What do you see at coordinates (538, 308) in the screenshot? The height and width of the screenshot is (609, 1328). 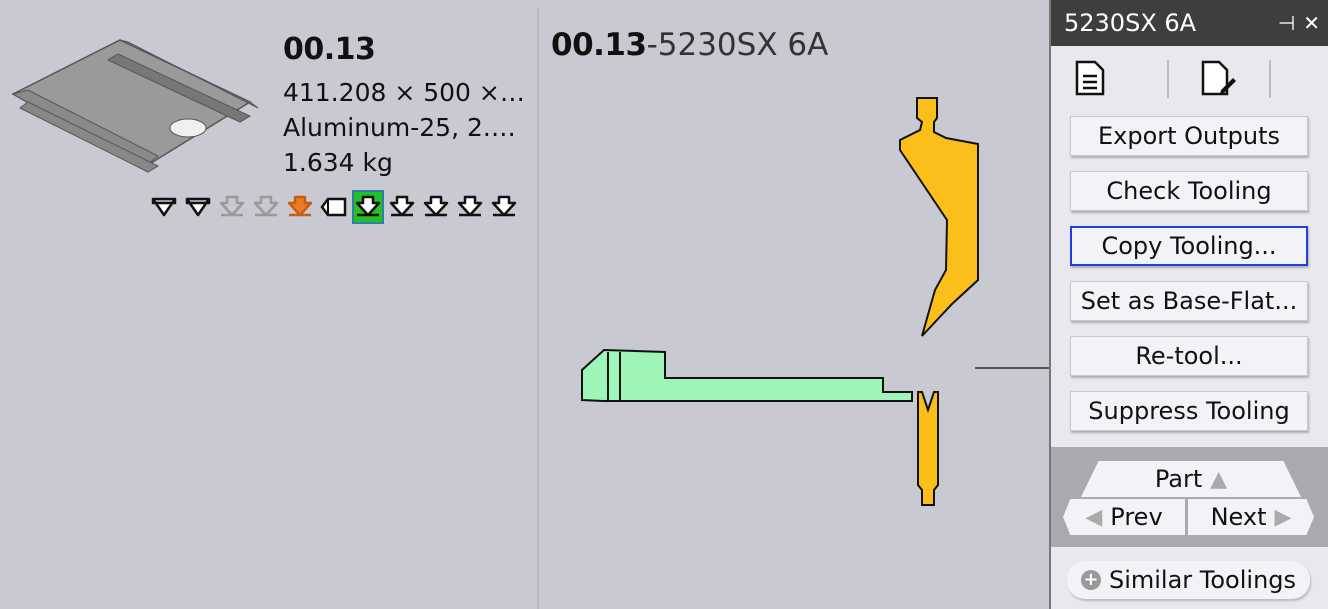 I see `pane-divider` at bounding box center [538, 308].